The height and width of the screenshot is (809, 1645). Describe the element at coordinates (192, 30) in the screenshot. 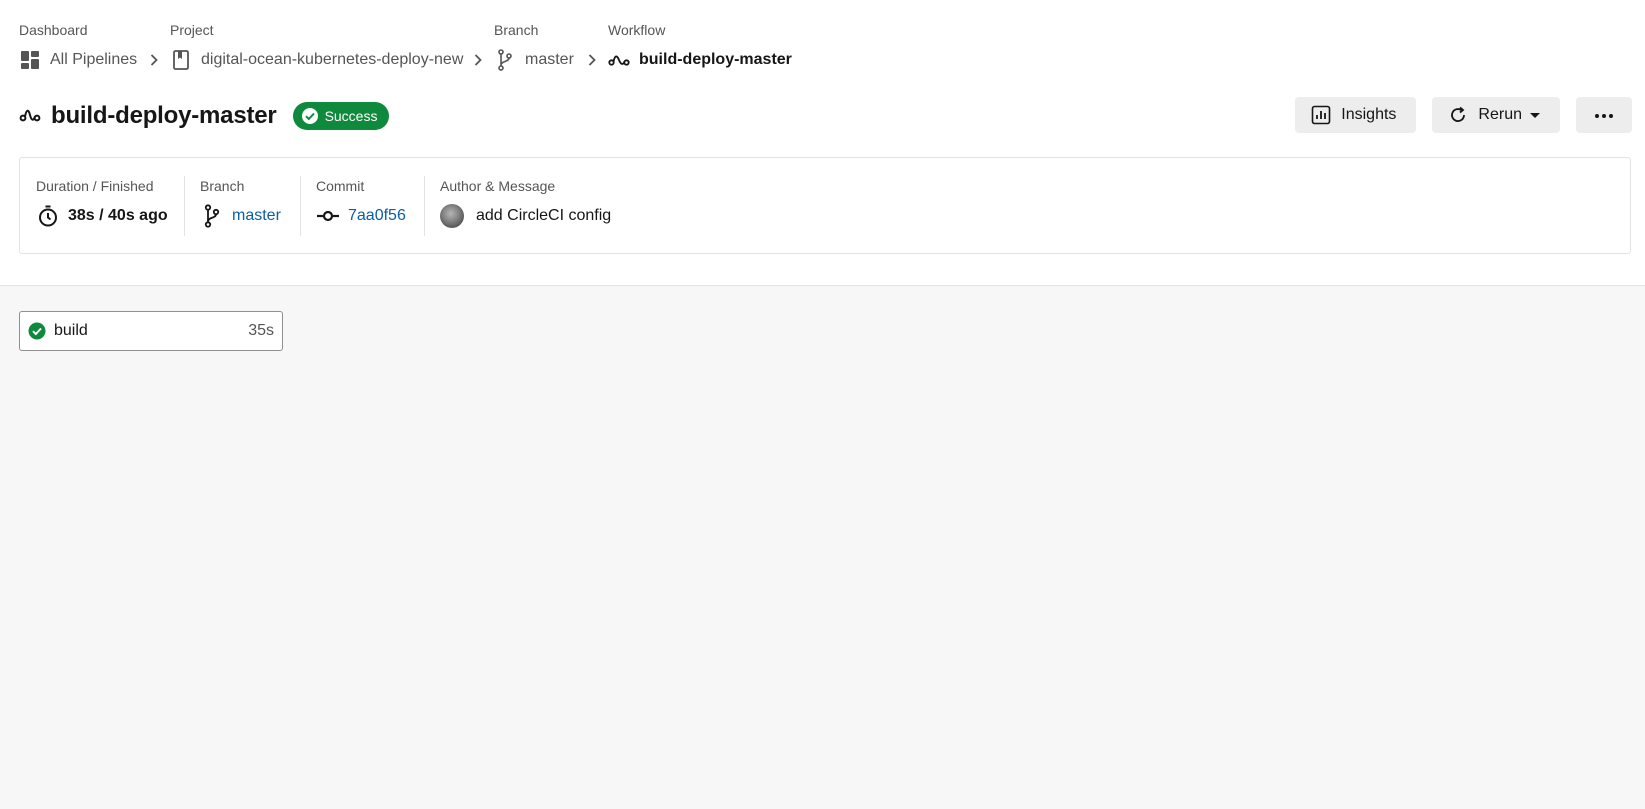

I see `breadcrumb-heading: Project` at that location.